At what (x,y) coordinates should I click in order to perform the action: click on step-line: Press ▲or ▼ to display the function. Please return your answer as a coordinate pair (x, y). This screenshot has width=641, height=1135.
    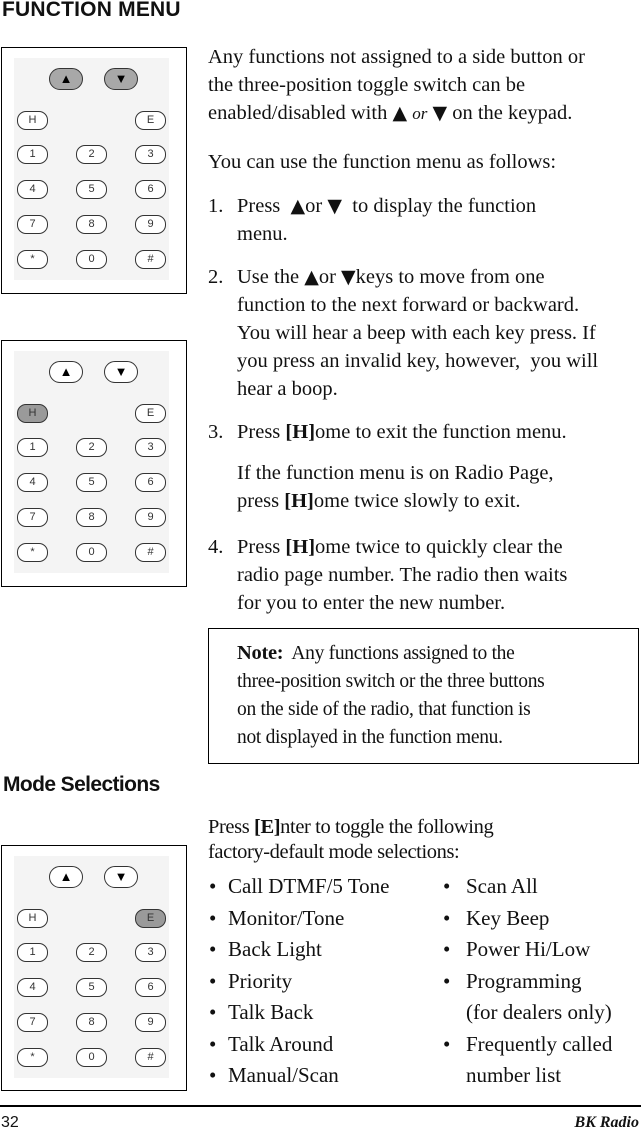
    Looking at the image, I should click on (386, 206).